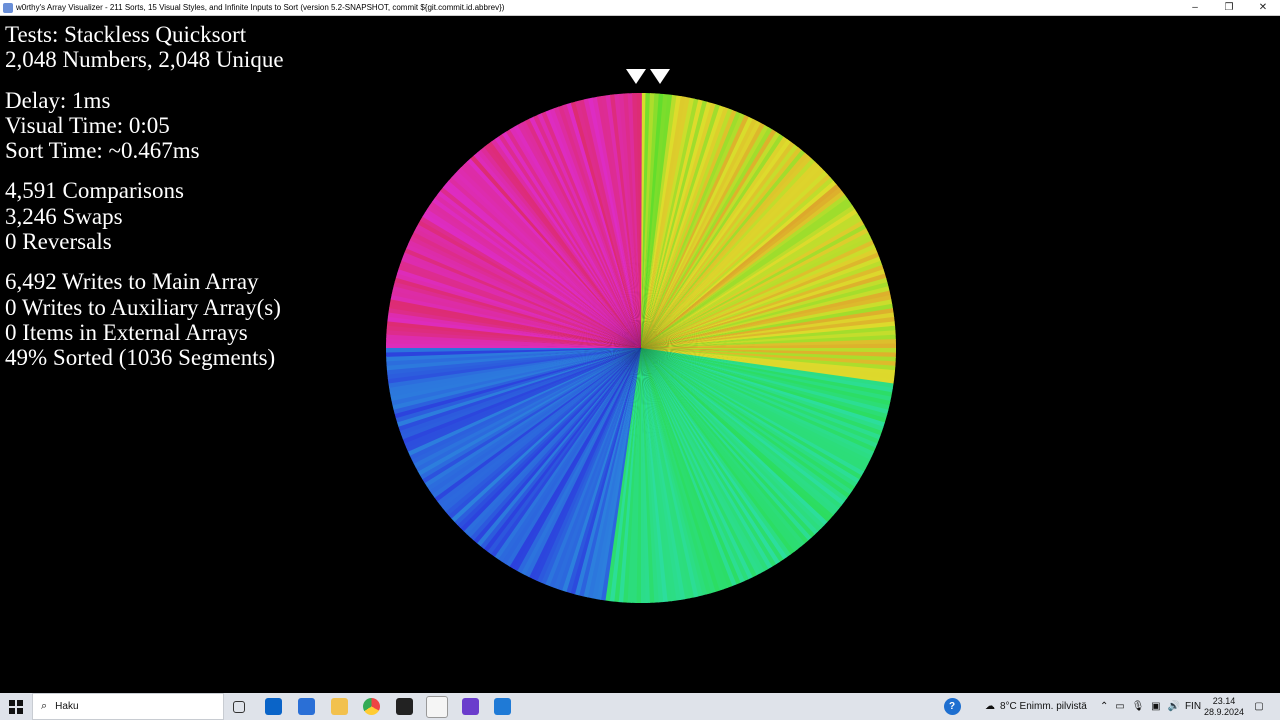  I want to click on pointer-markers, so click(648, 76).